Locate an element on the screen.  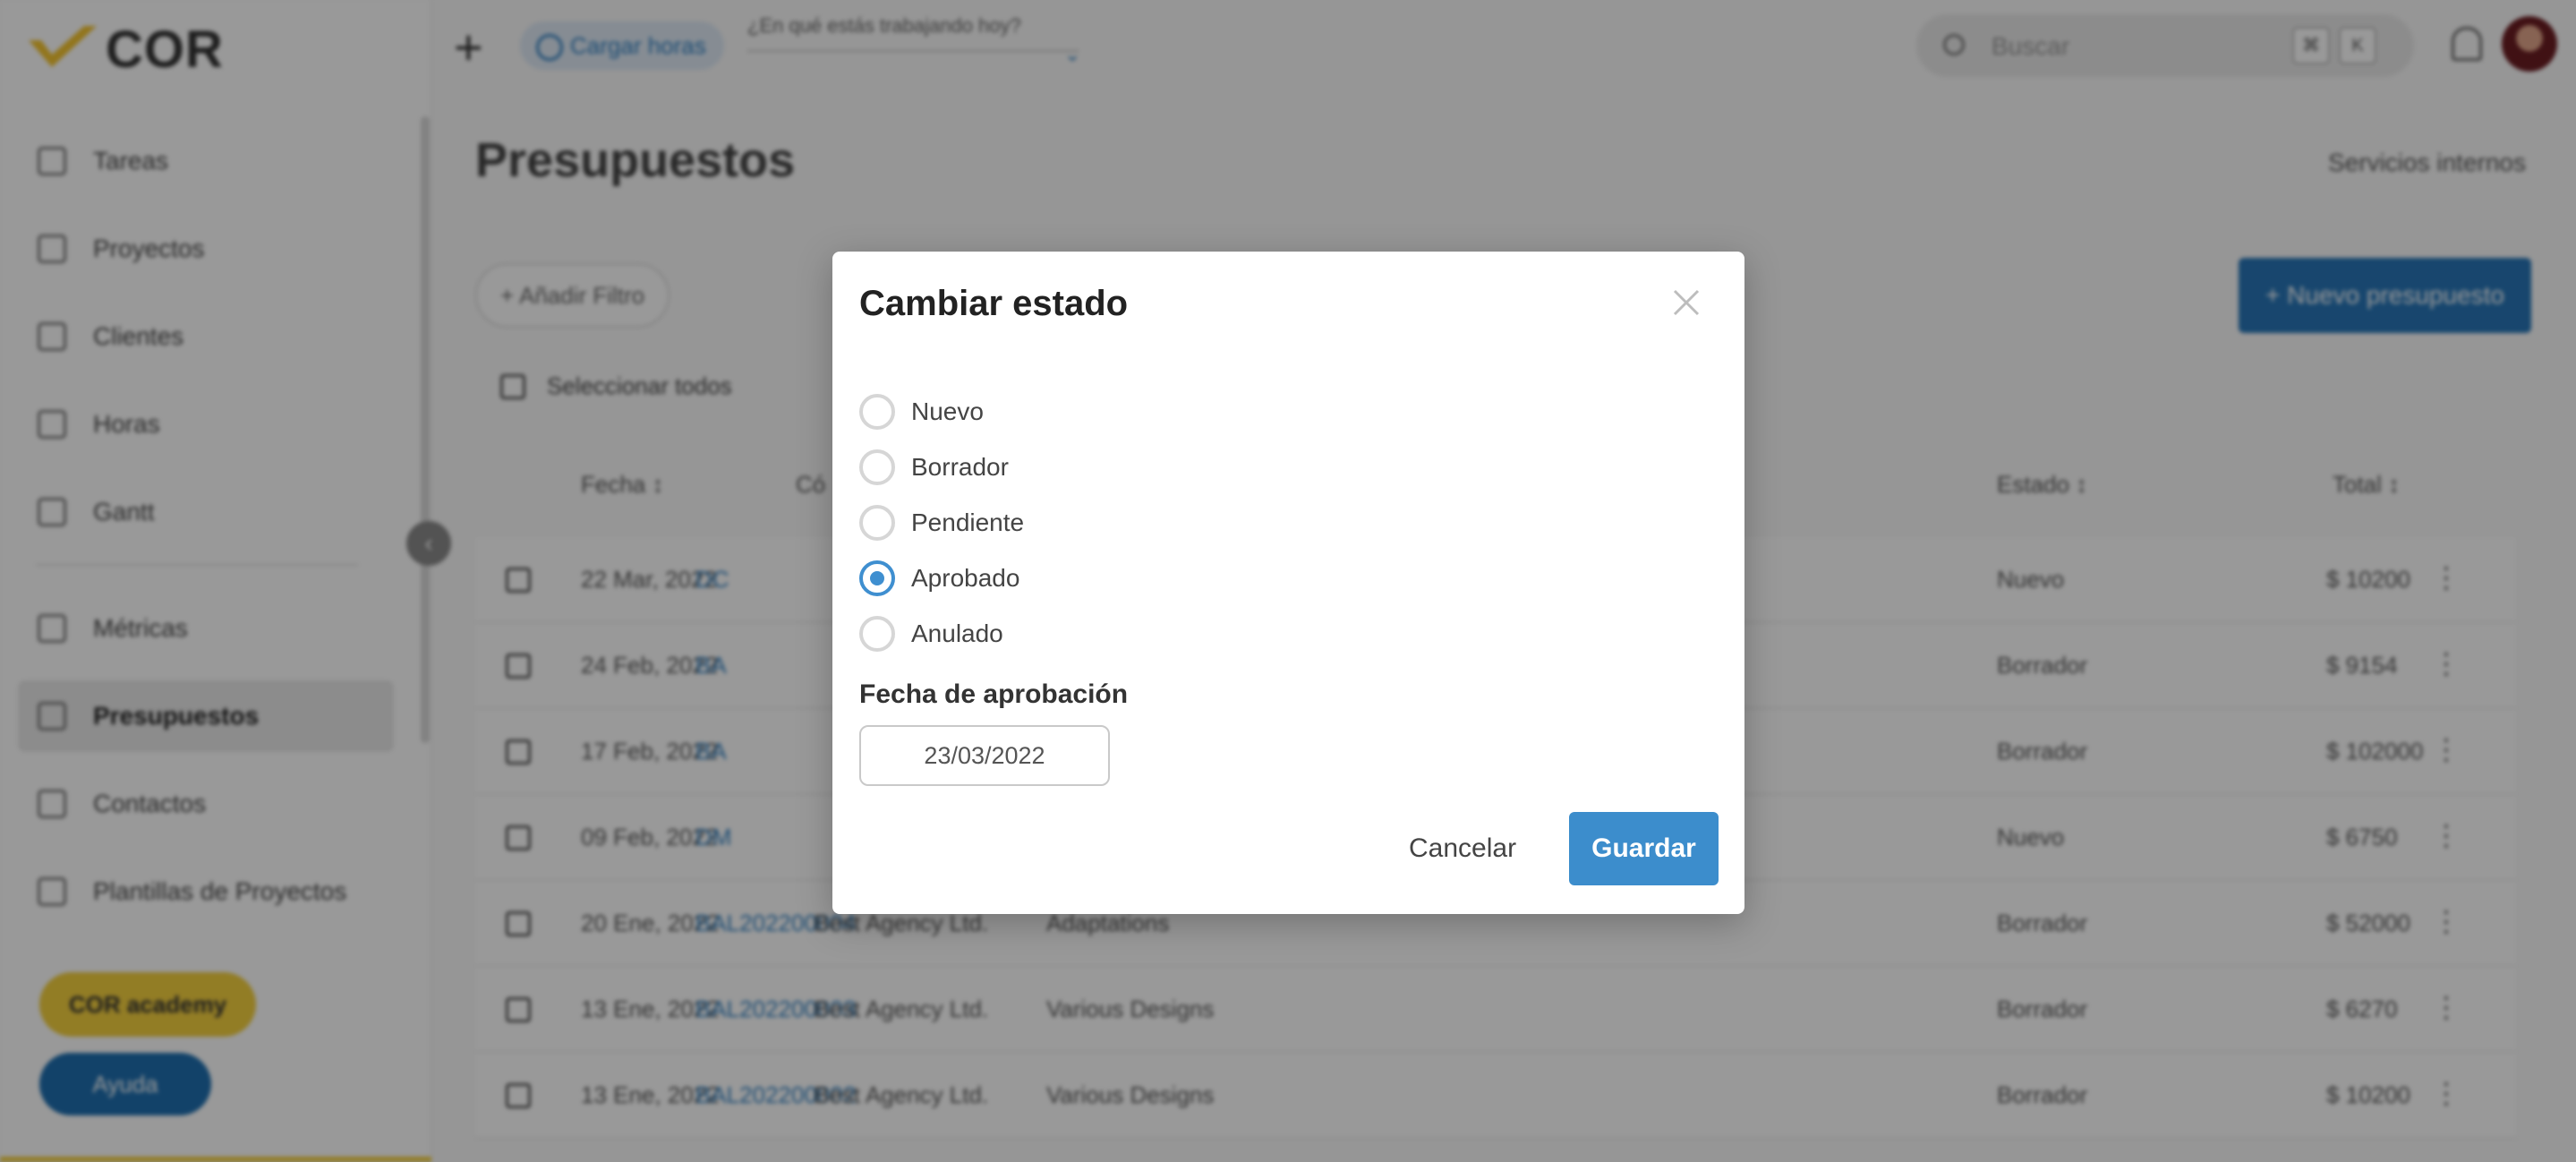
status-option-borrador: Borrador is located at coordinates (941, 468).